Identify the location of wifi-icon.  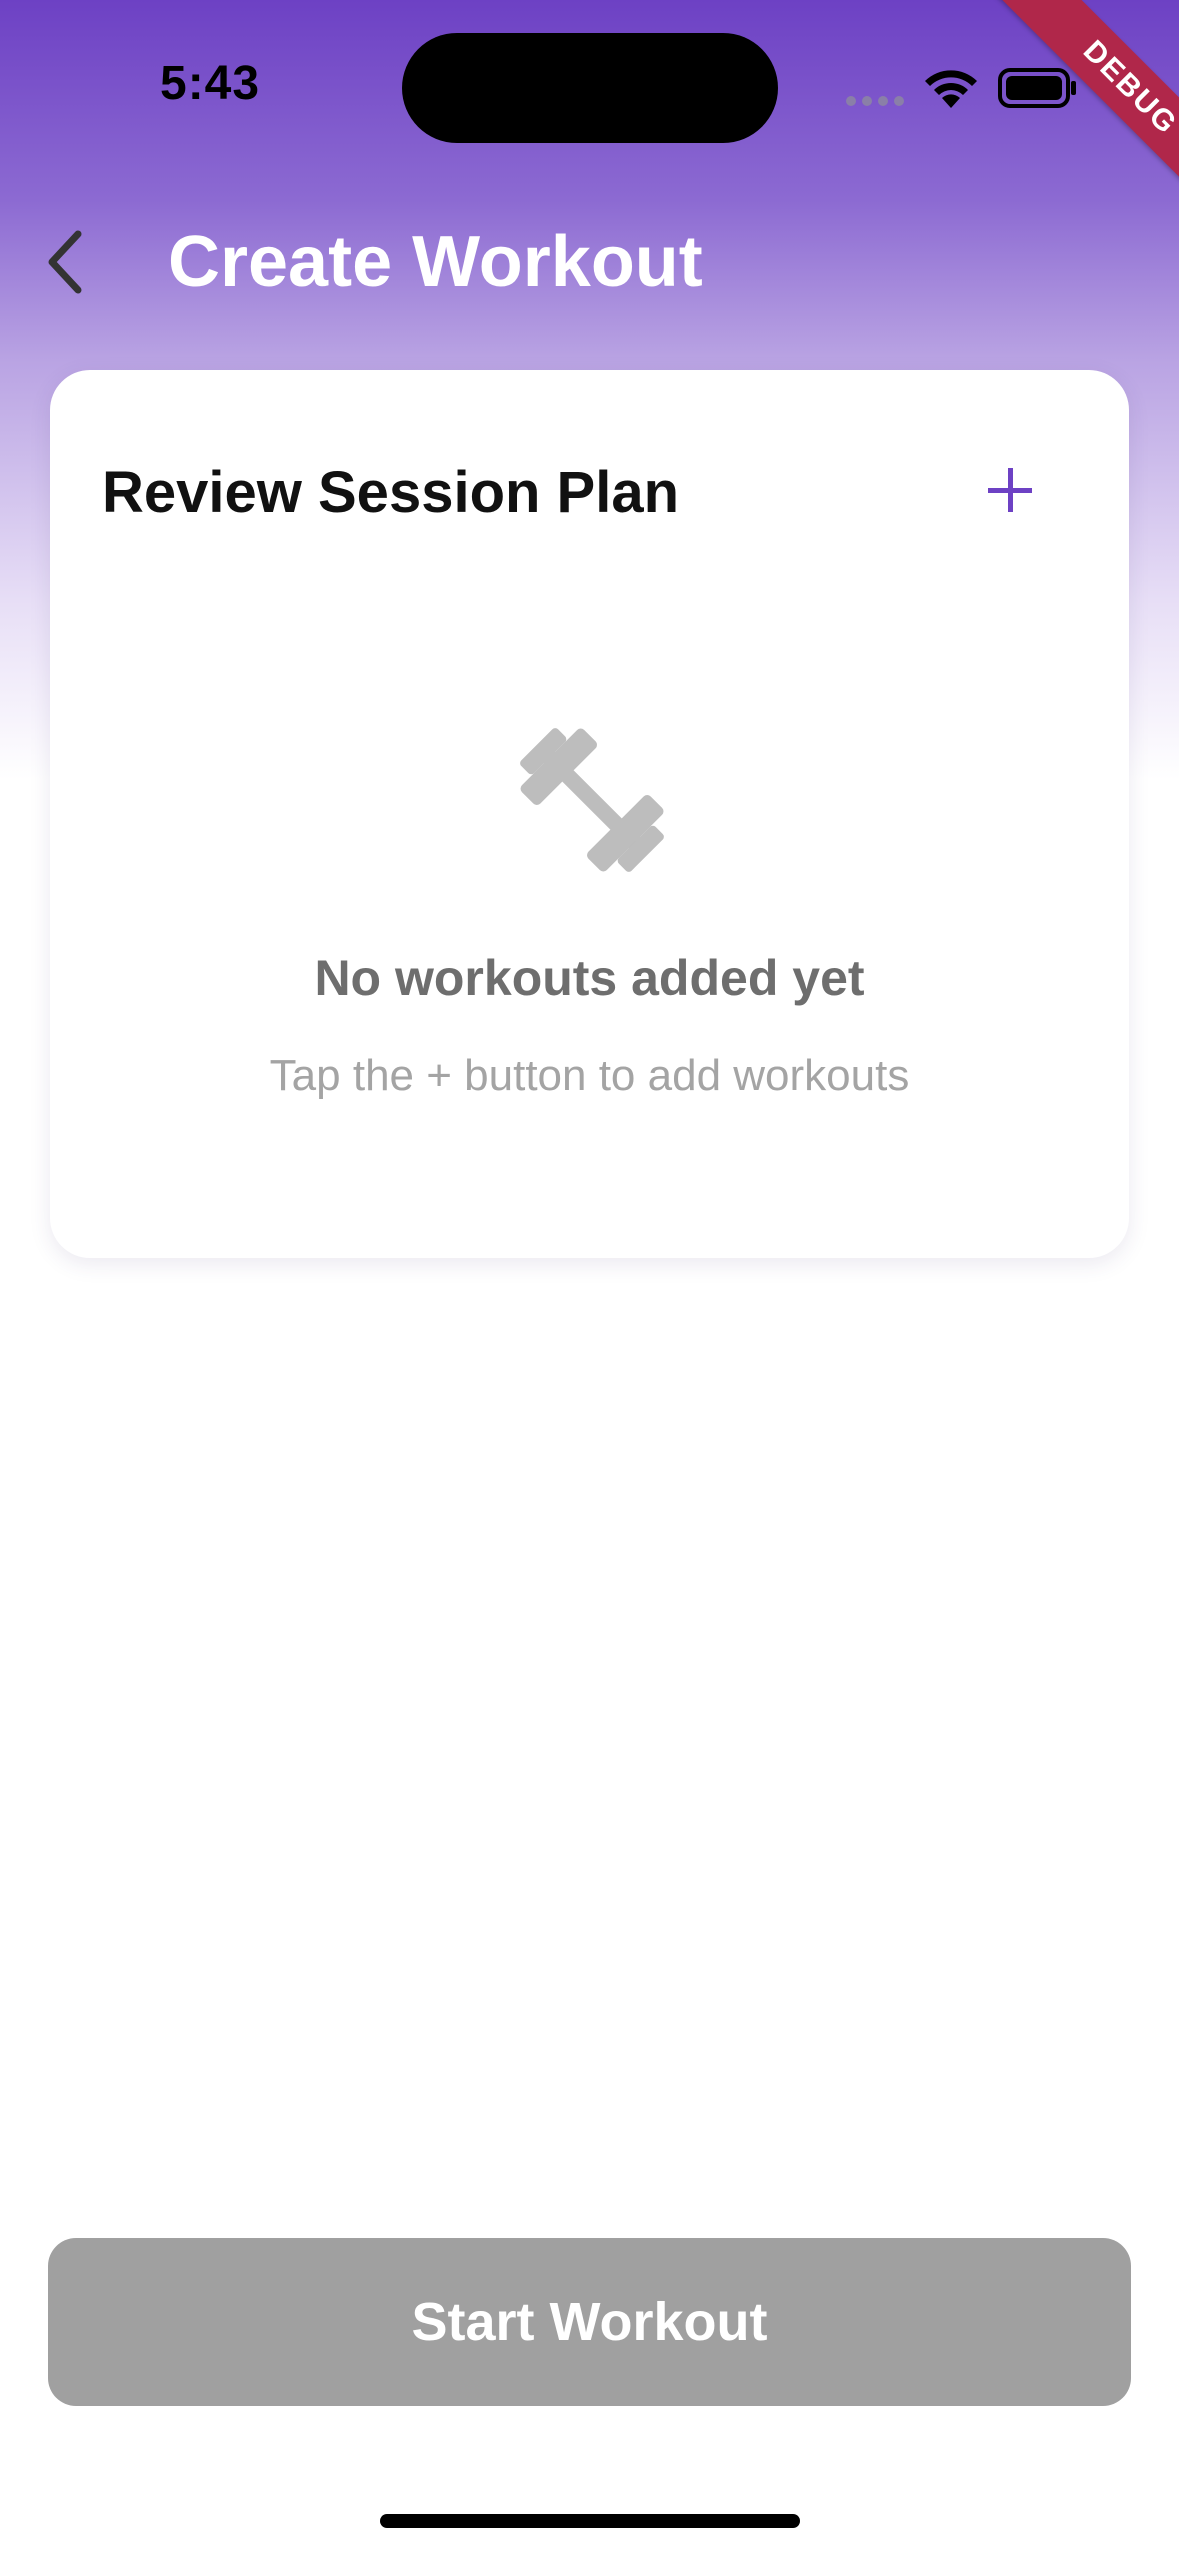
(951, 89).